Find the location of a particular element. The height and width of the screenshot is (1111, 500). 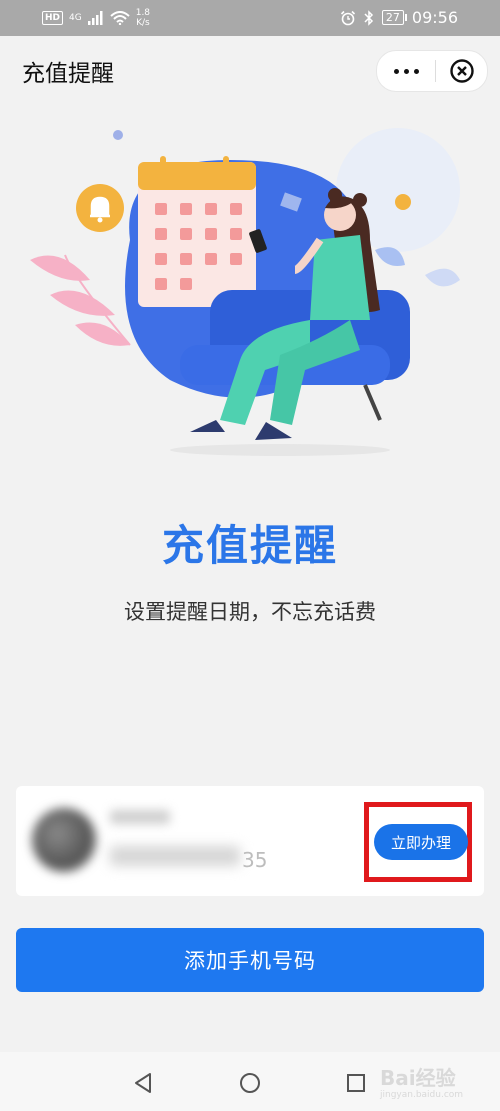

add-phone-number-button: 添加手机号码 is located at coordinates (250, 960).